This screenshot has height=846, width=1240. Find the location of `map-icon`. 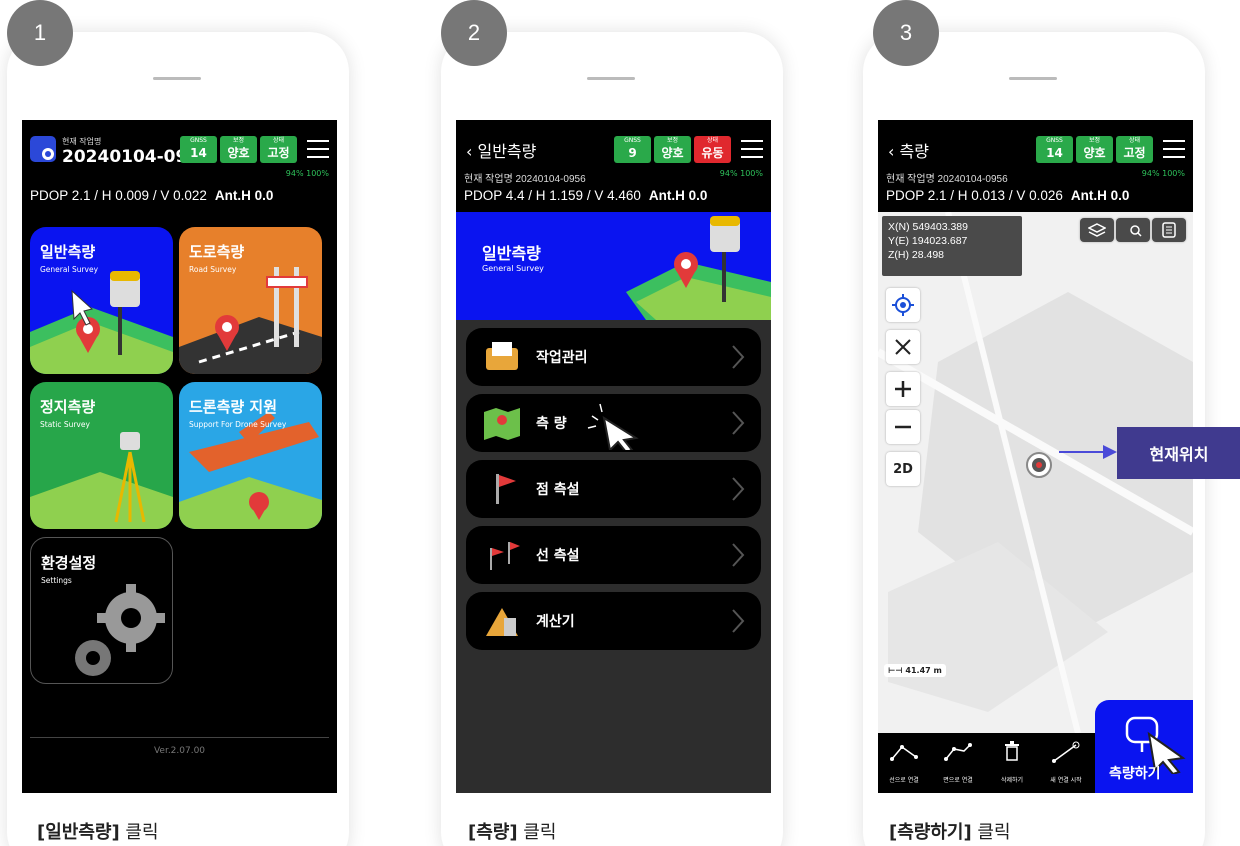

map-icon is located at coordinates (502, 424).